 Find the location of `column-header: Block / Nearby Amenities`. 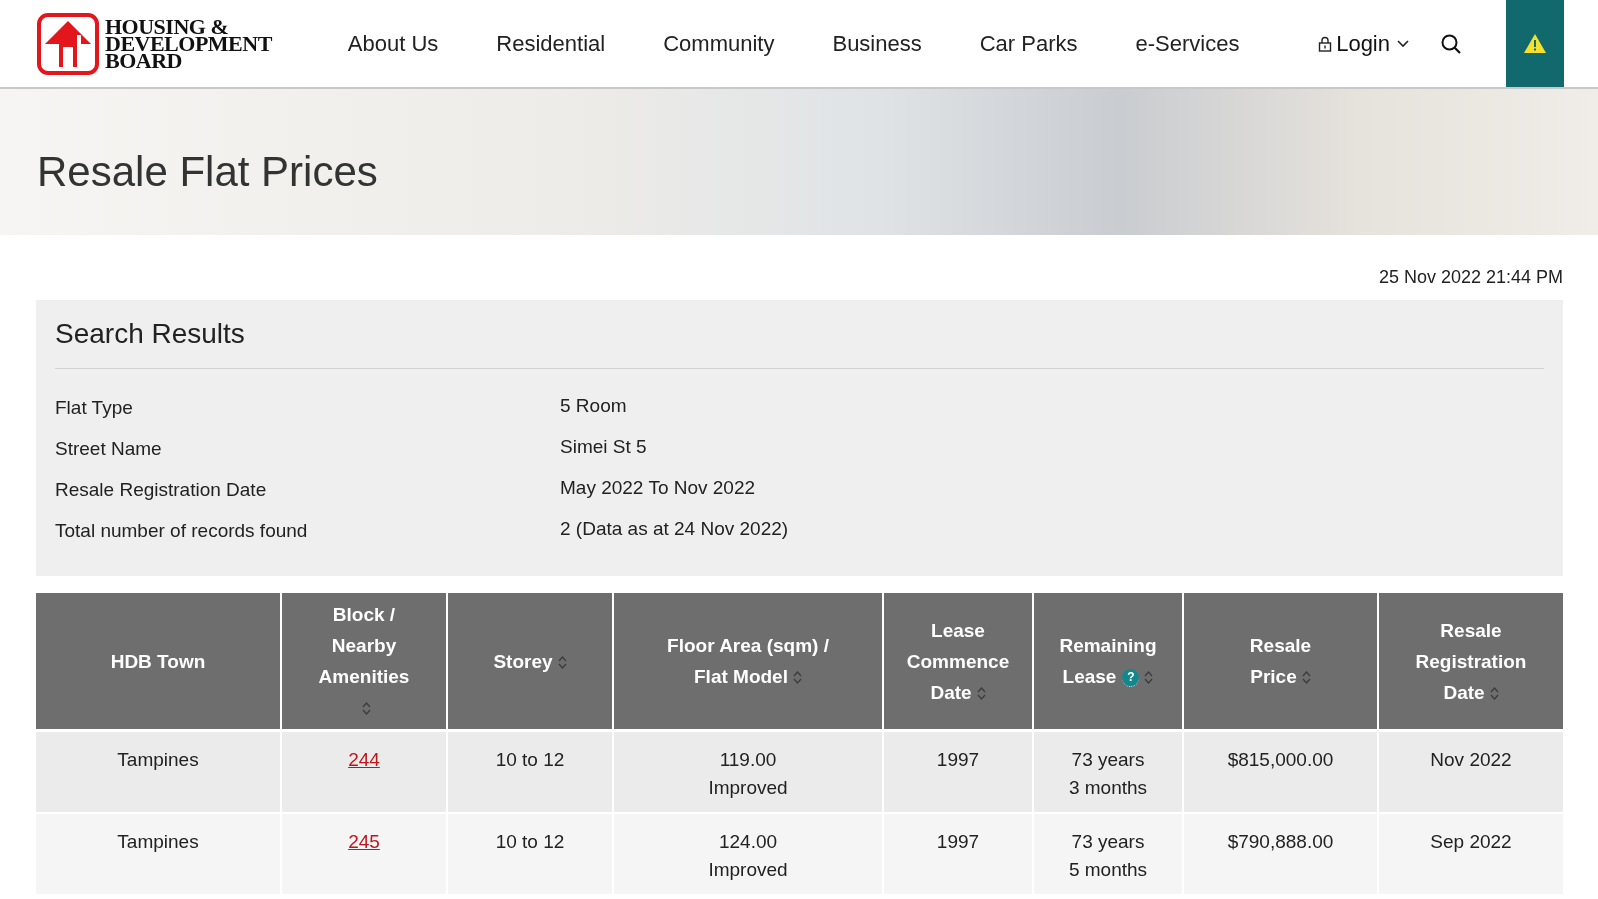

column-header: Block / Nearby Amenities is located at coordinates (364, 662).